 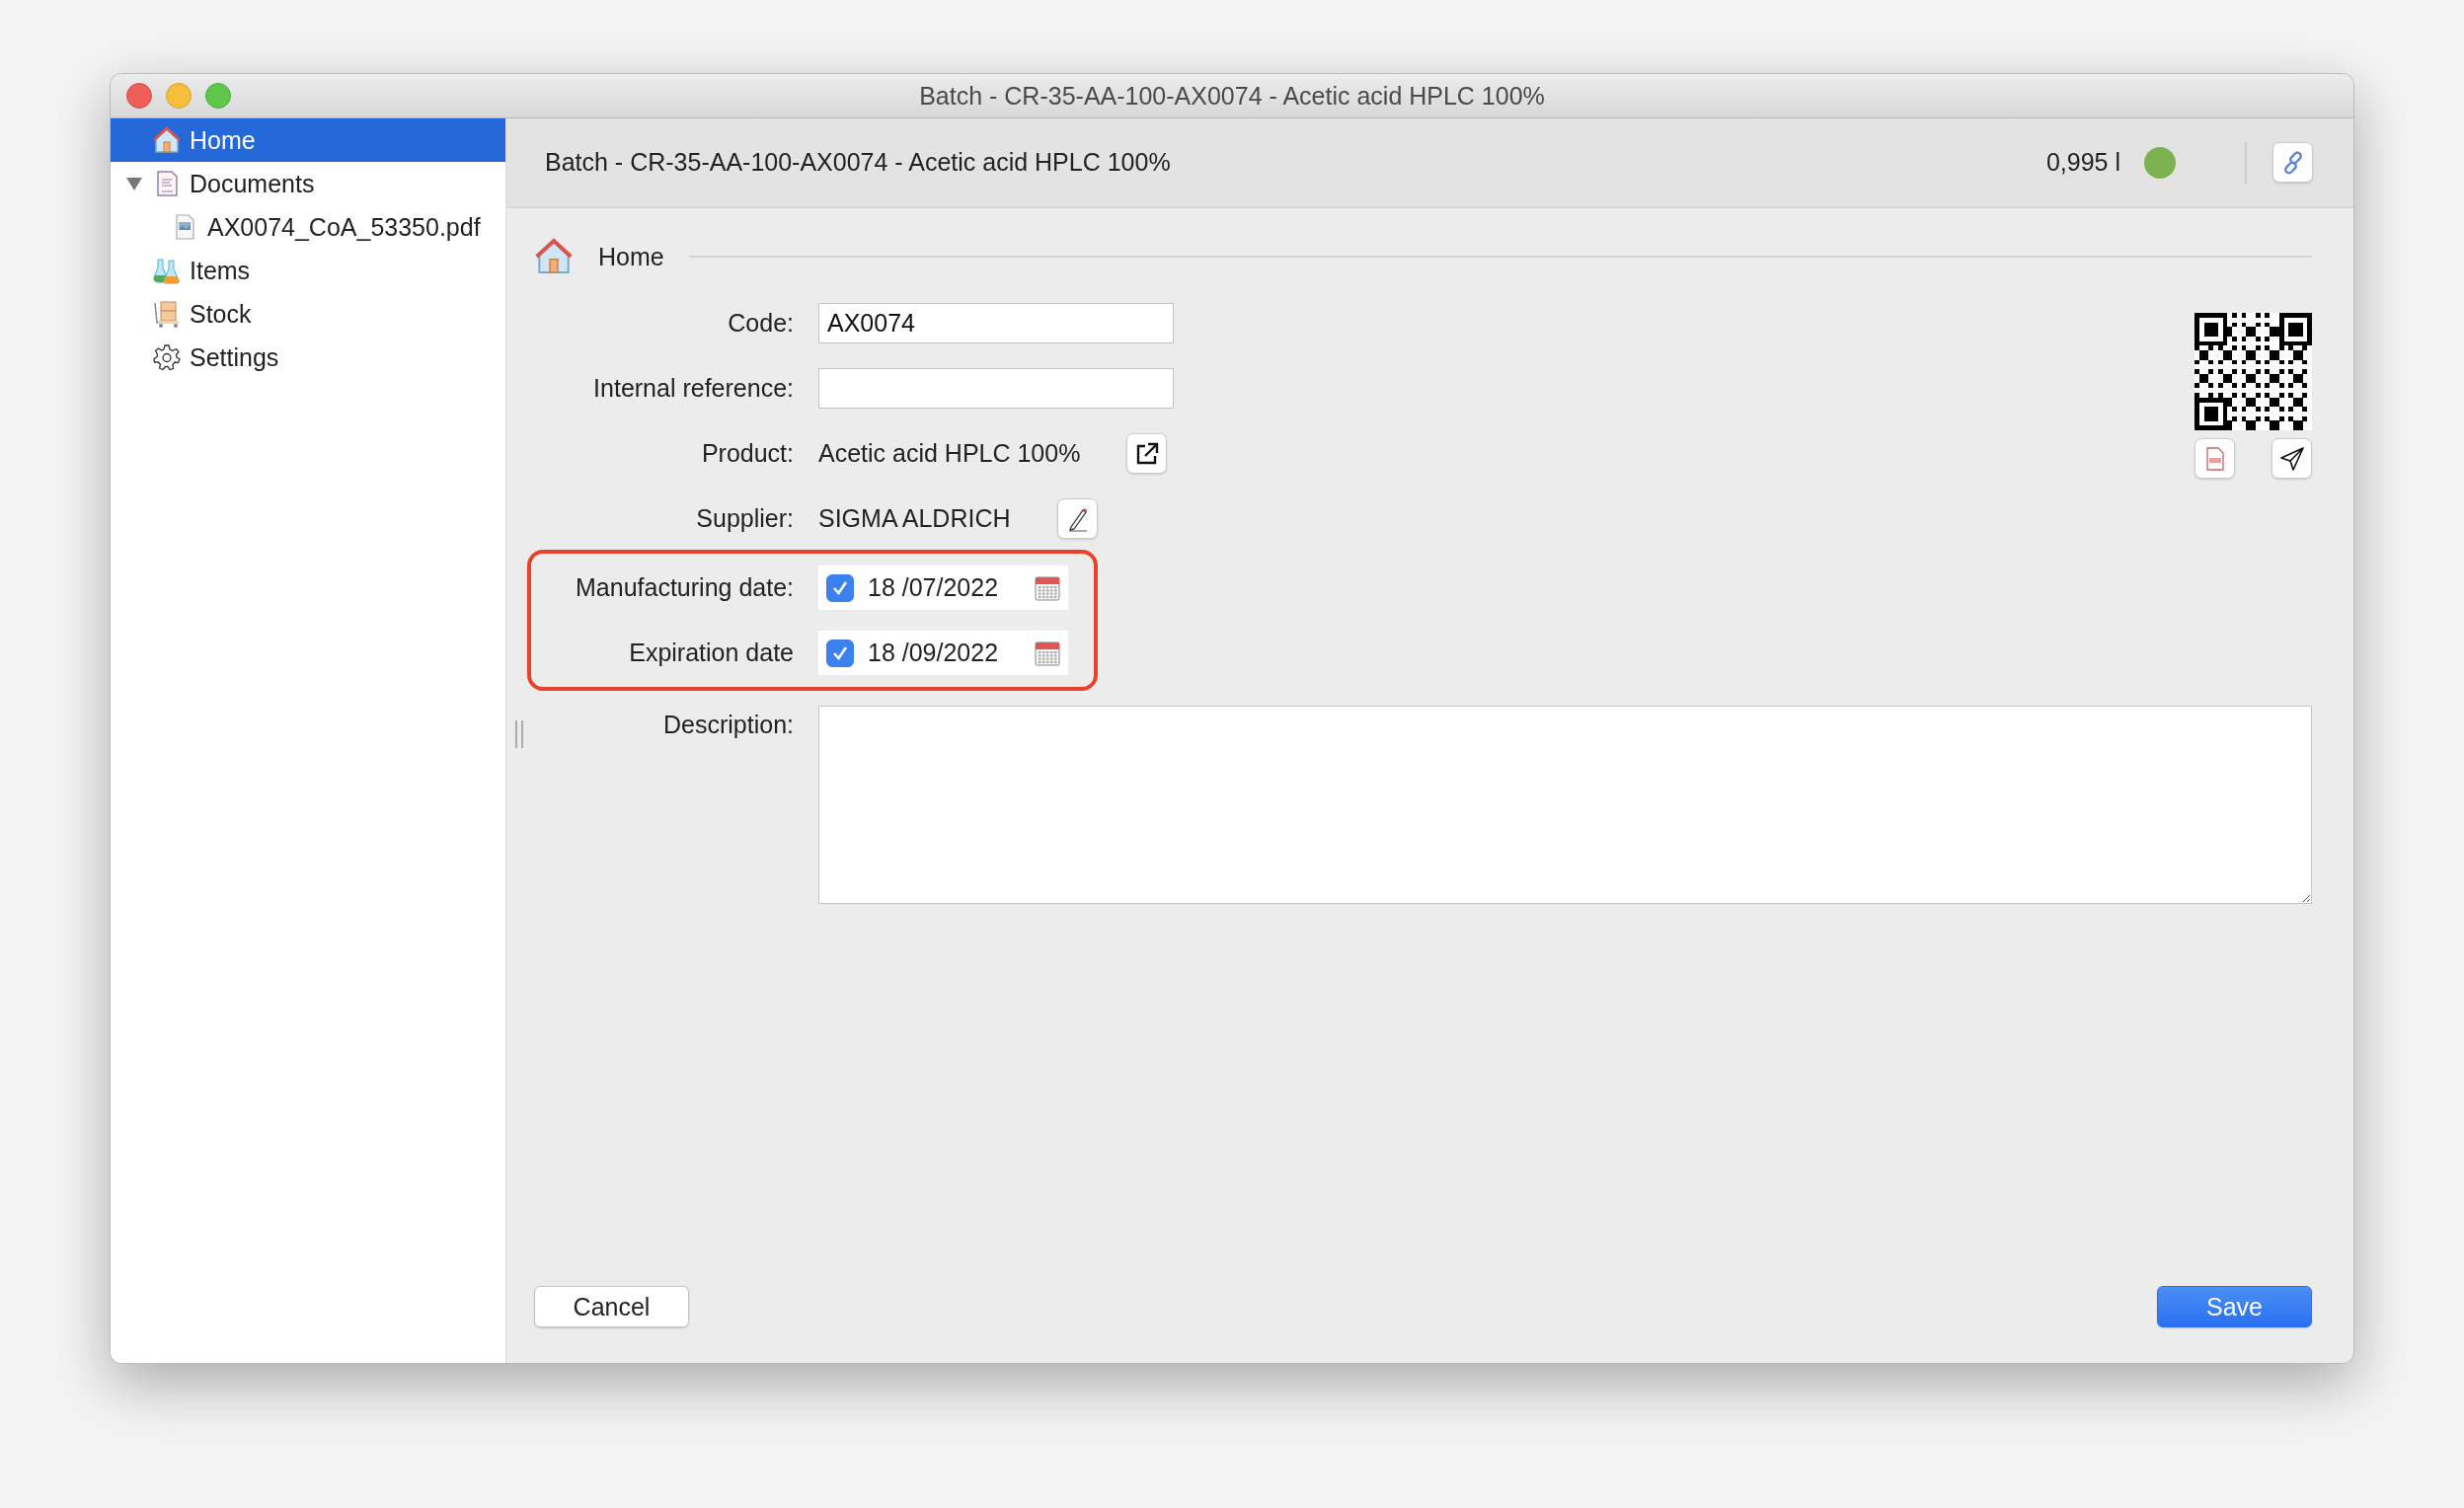 I want to click on pdf-button, so click(x=2214, y=458).